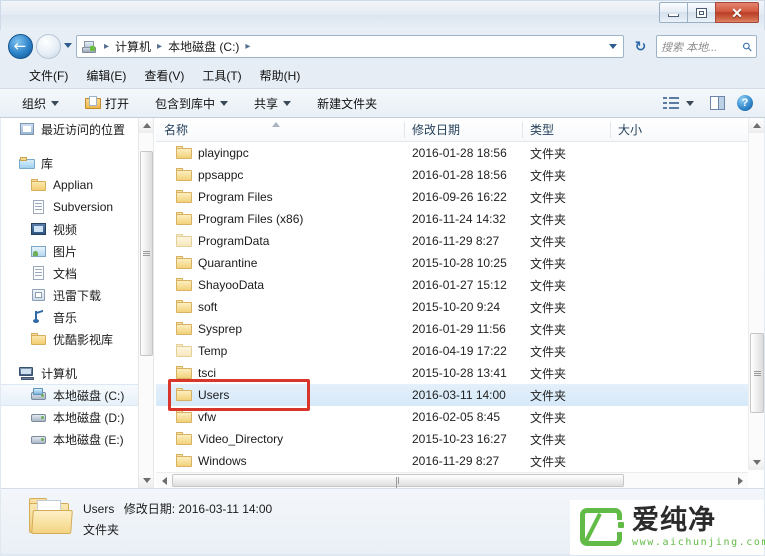 This screenshot has width=765, height=556. Describe the element at coordinates (756, 125) in the screenshot. I see `scroll-up-button` at that location.